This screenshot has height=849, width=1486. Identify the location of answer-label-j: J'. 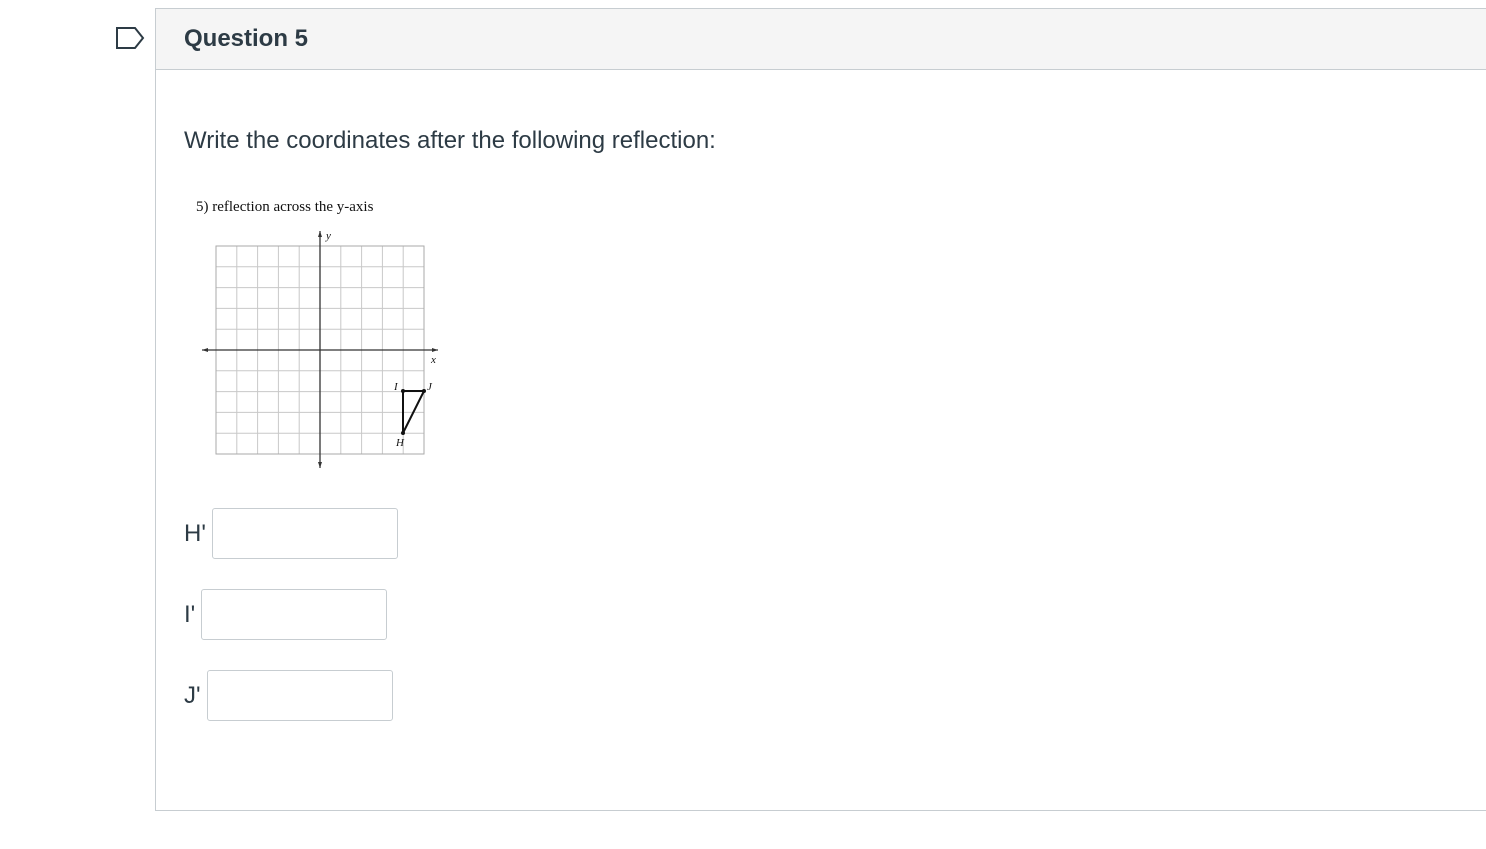
(192, 695).